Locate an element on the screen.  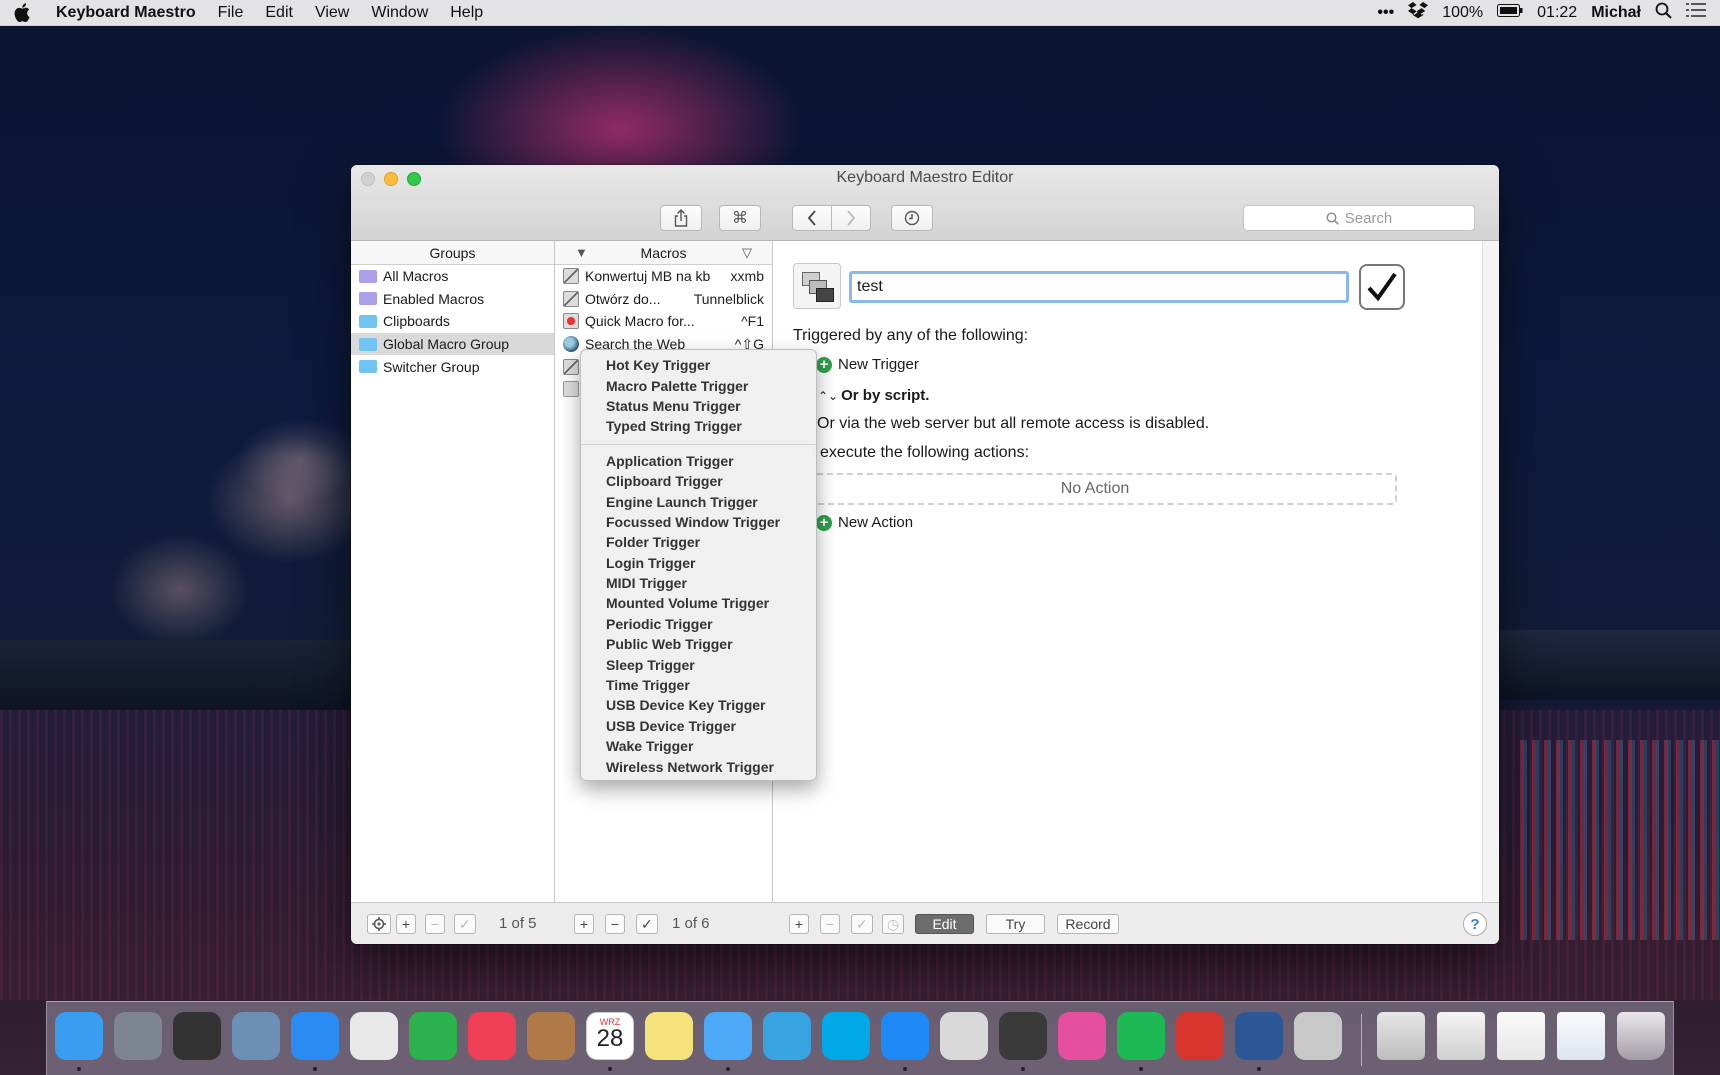
group-row-enabled-macros: Enabled Macros is located at coordinates (452, 299).